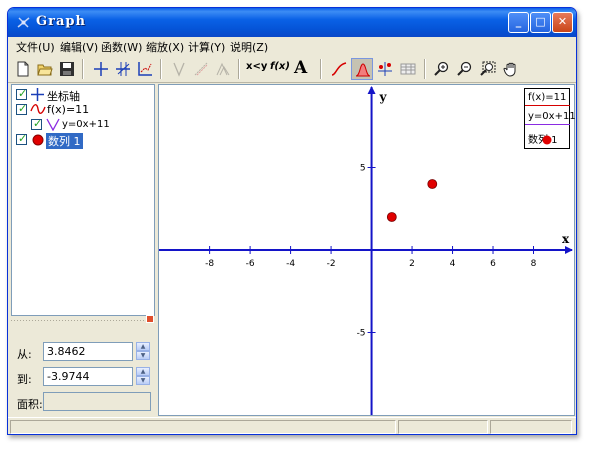  I want to click on function-curve-icon, so click(38, 109).